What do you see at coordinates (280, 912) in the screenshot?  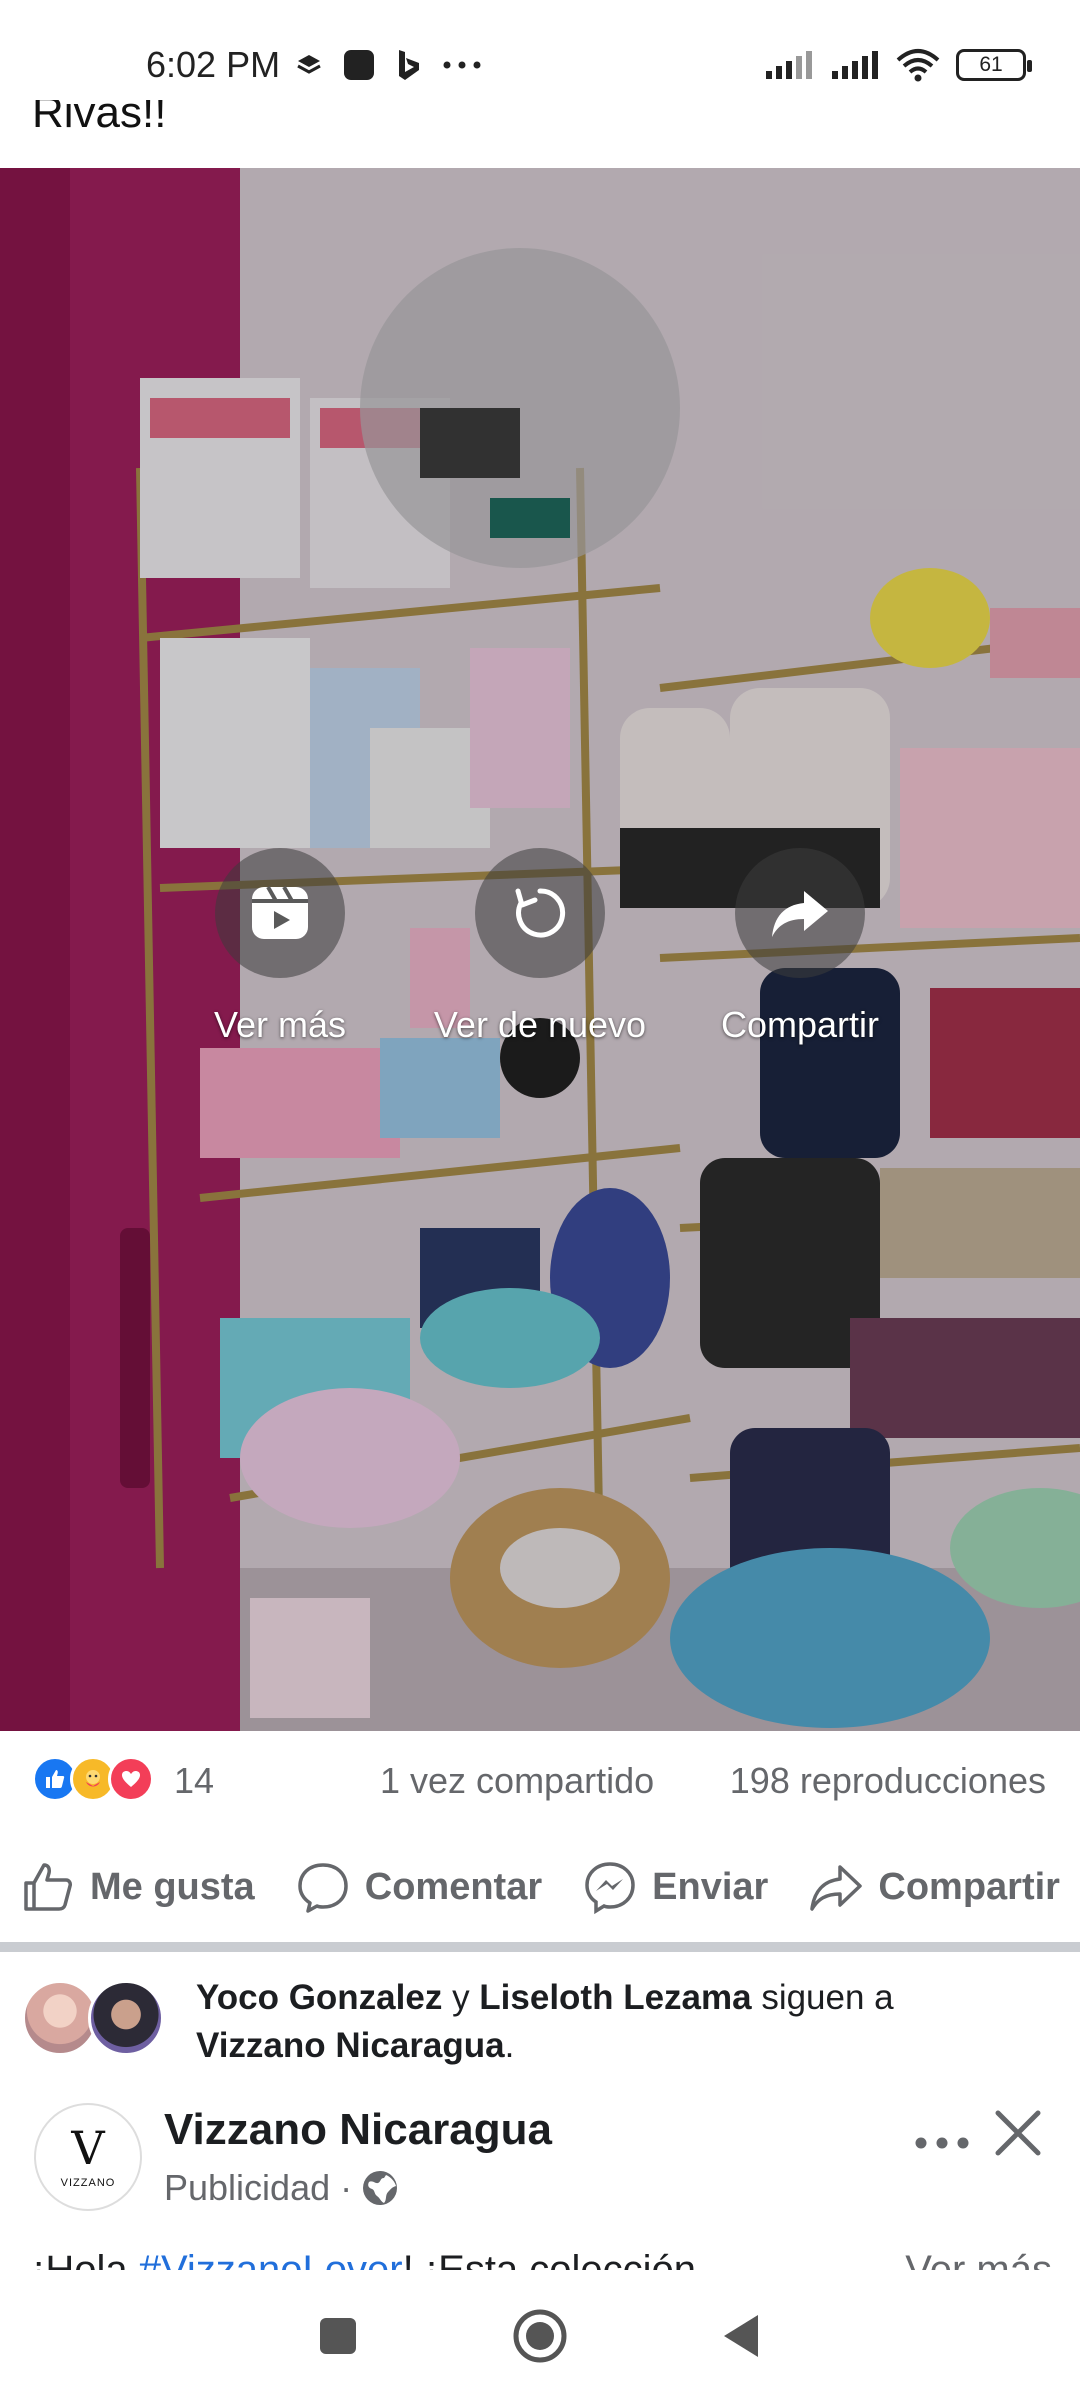 I see `reels-icon` at bounding box center [280, 912].